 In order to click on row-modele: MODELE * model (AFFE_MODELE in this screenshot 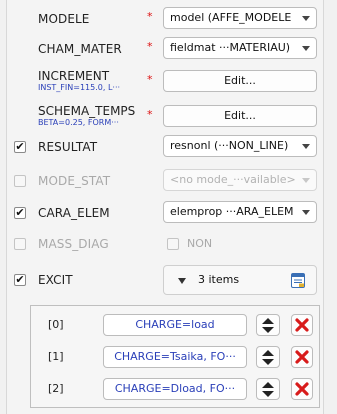, I will do `click(166, 19)`.